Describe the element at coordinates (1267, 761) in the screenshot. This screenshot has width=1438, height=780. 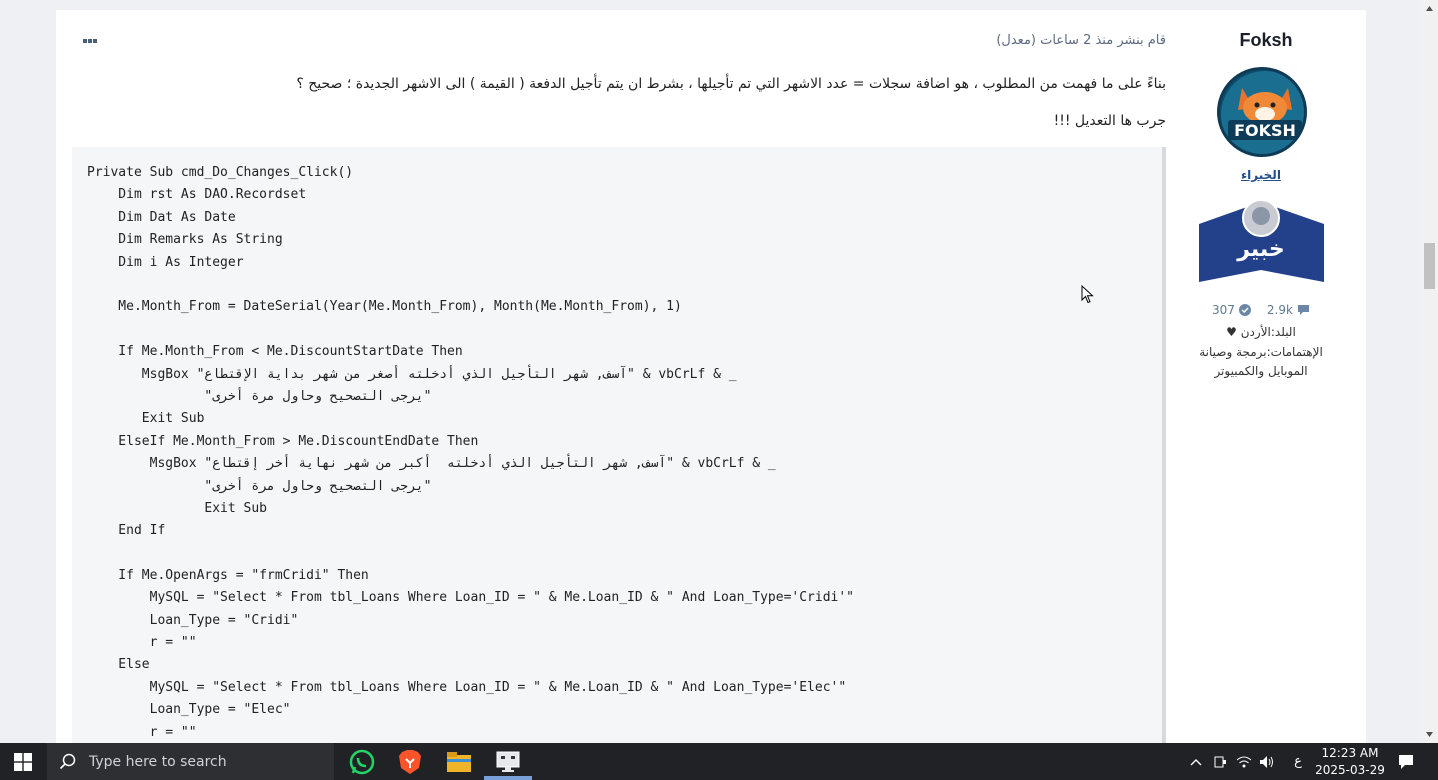
I see `volume-icon` at that location.